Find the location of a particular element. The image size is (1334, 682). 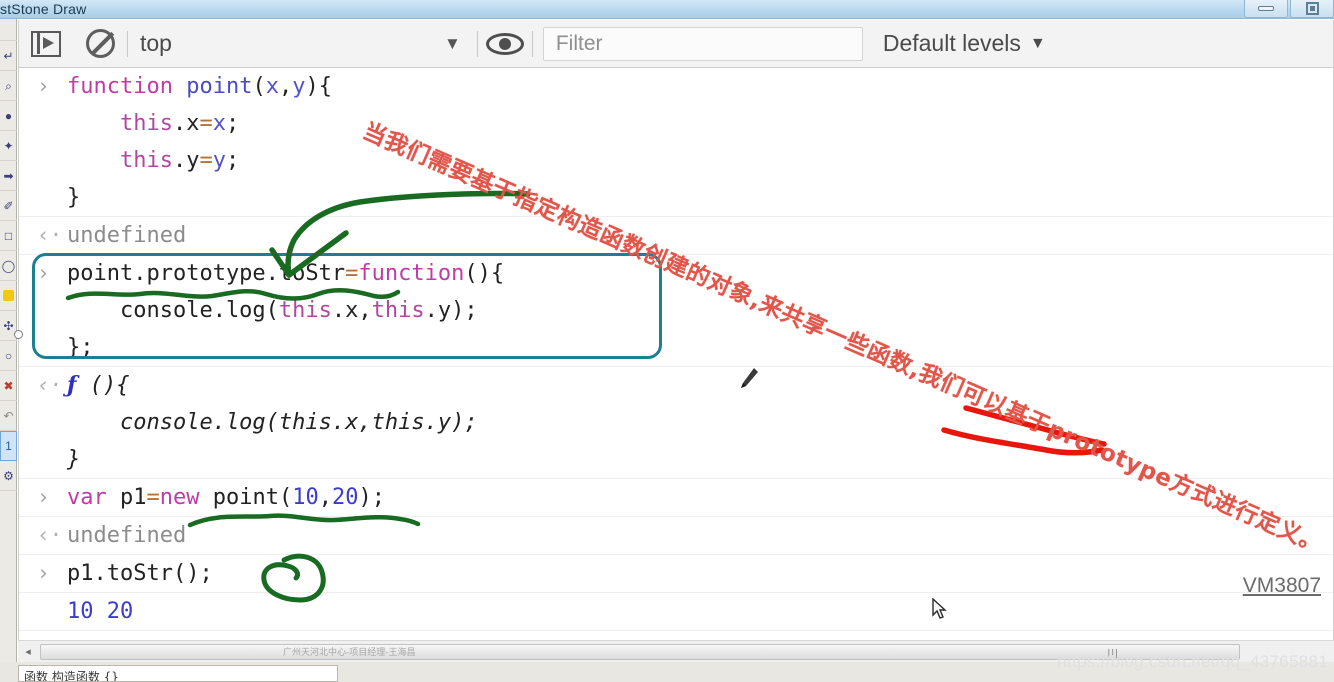

code-token: 10 is located at coordinates (305, 497).